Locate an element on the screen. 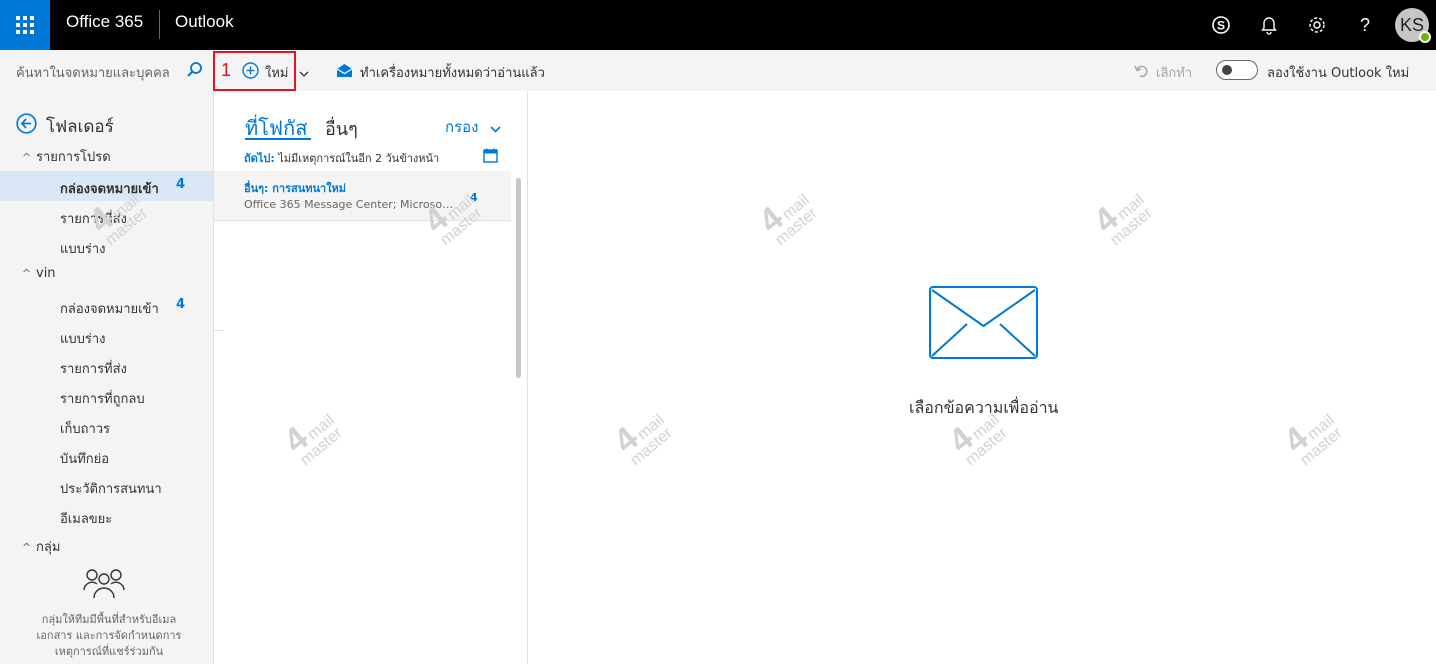  open-envelope-icon is located at coordinates (344, 72).